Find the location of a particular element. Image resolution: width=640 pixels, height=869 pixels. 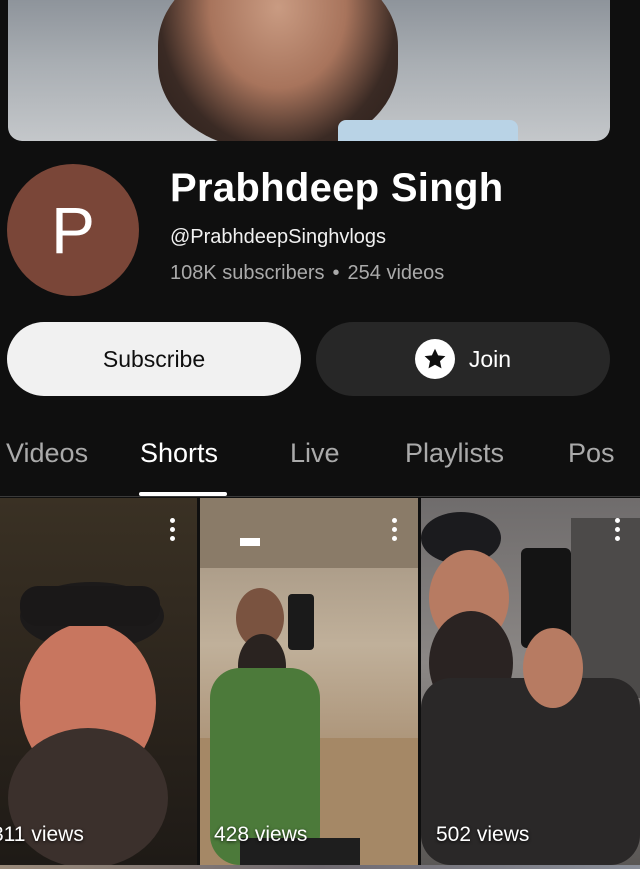

short-thumbnail: 428 views is located at coordinates (309, 681).